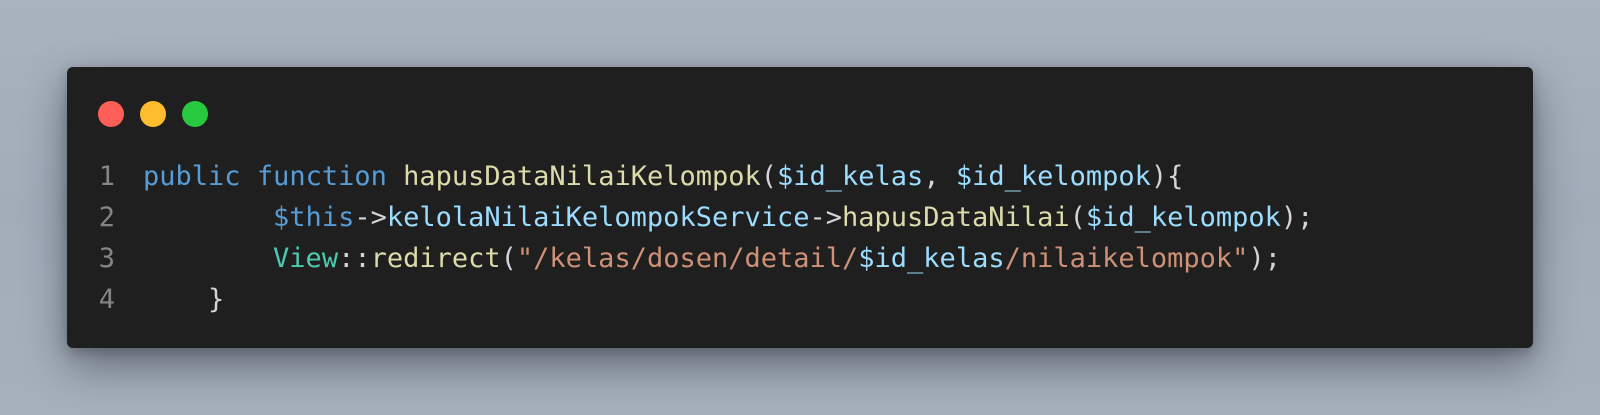  I want to click on code-token: ){, so click(1167, 176).